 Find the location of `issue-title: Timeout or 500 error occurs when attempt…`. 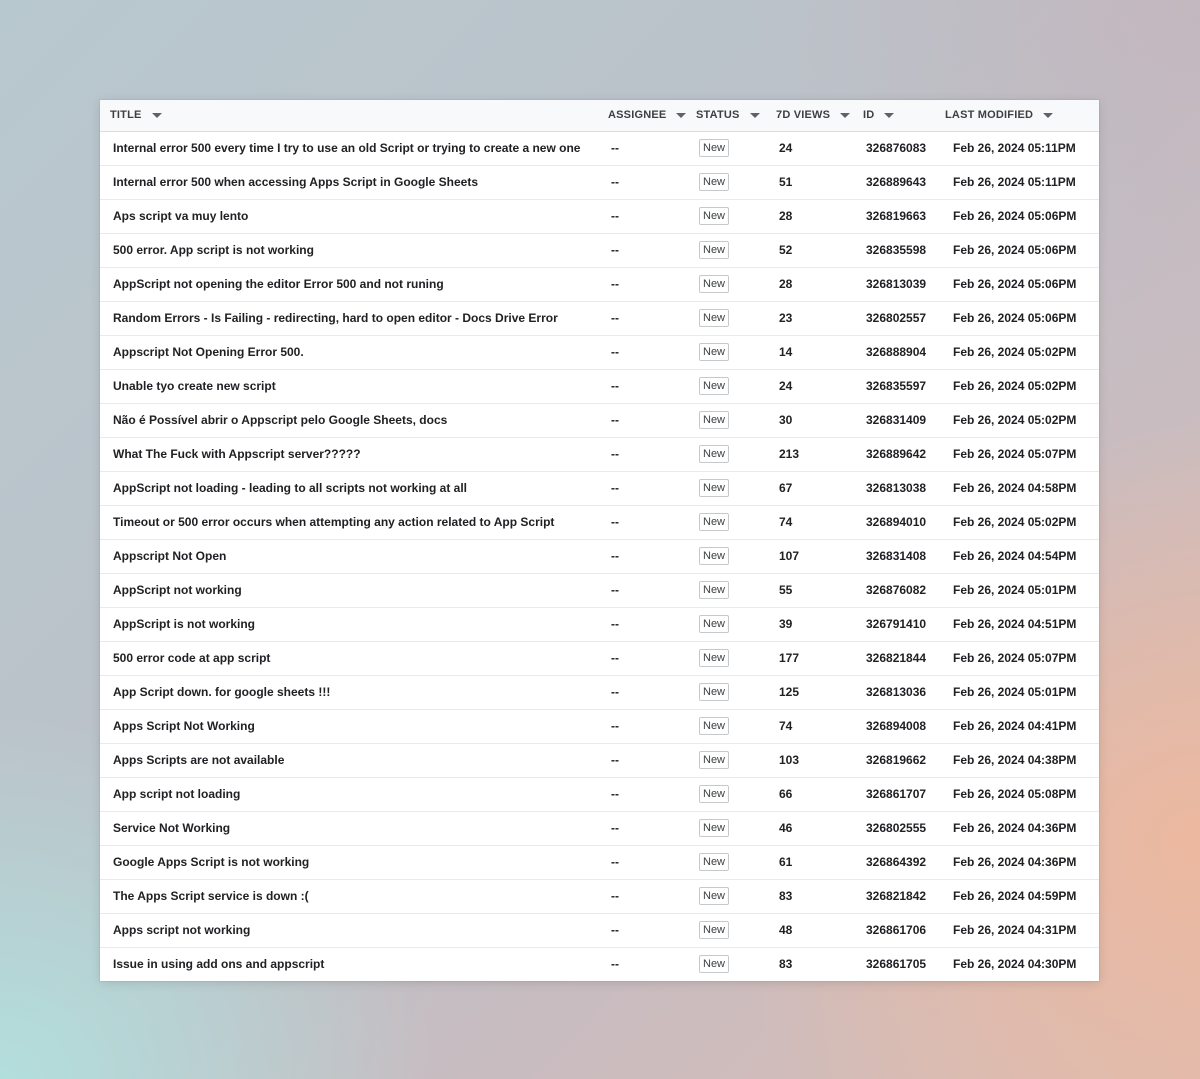

issue-title: Timeout or 500 error occurs when attempt… is located at coordinates (354, 522).